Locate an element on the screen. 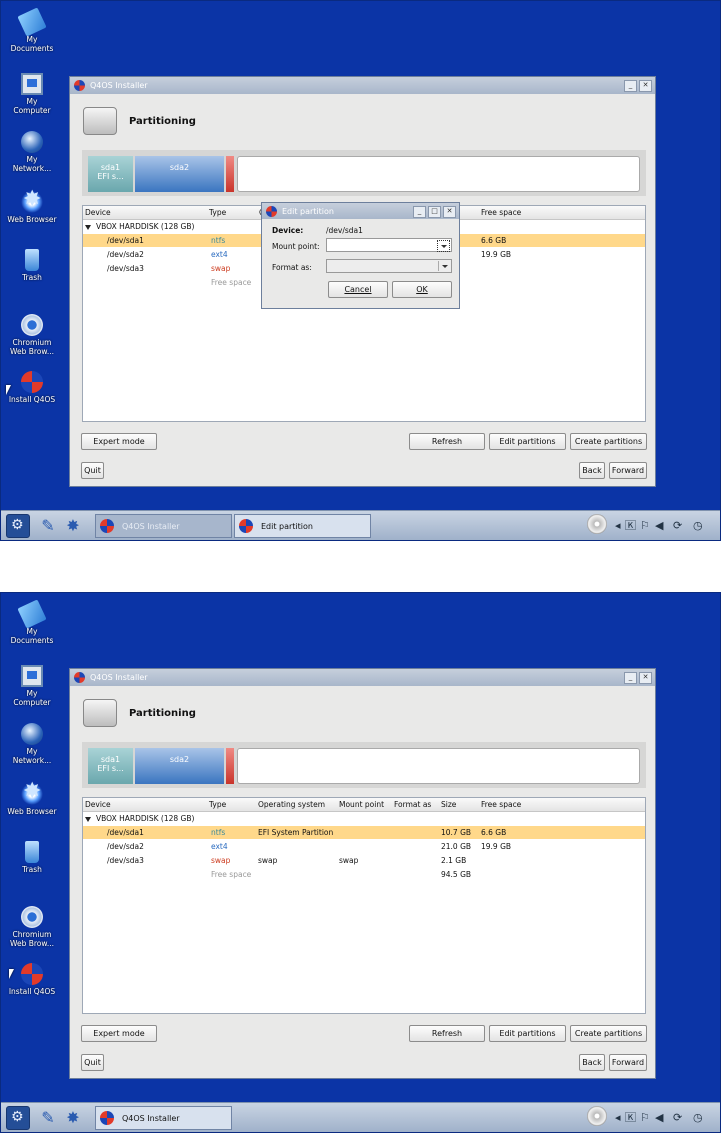 The image size is (721, 1133). cancel-button: Cancel is located at coordinates (358, 289).